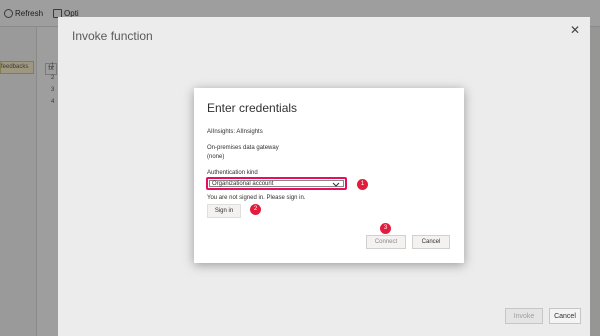 The width and height of the screenshot is (600, 336). What do you see at coordinates (255, 209) in the screenshot?
I see `step-badge-2: 2` at bounding box center [255, 209].